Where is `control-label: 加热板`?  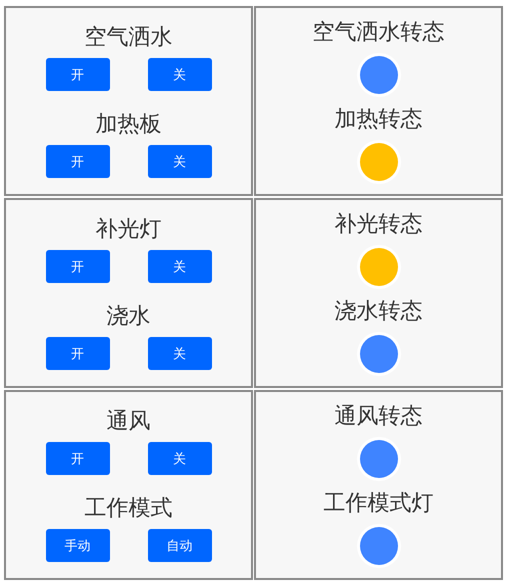
control-label: 加热板 is located at coordinates (129, 125).